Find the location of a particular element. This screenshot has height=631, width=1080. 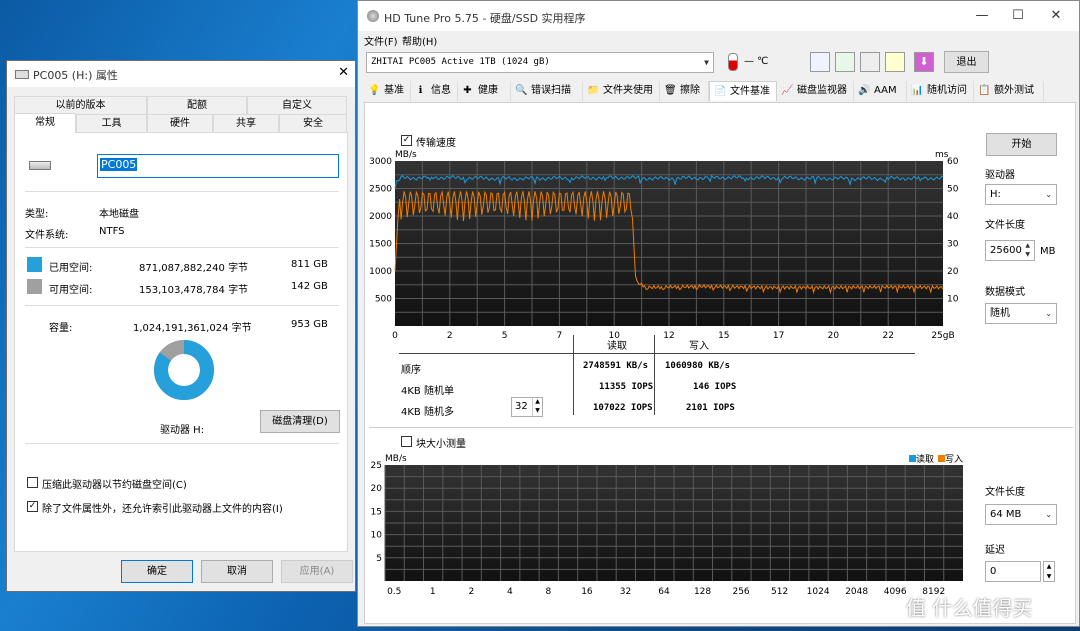

spinner-icon: ▲ ▼ is located at coordinates (1027, 250).